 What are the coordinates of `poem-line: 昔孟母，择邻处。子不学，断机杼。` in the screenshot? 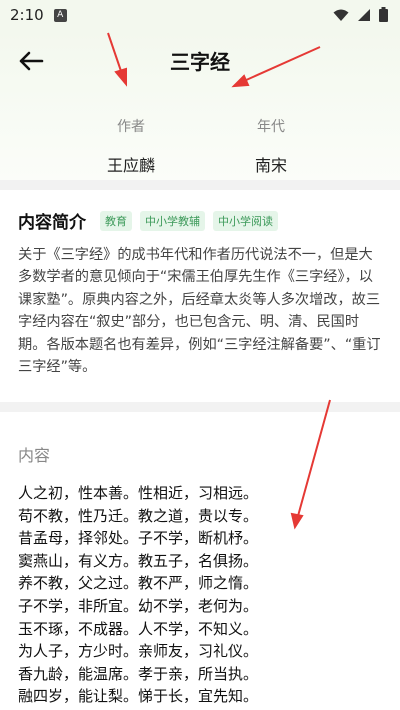 It's located at (138, 538).